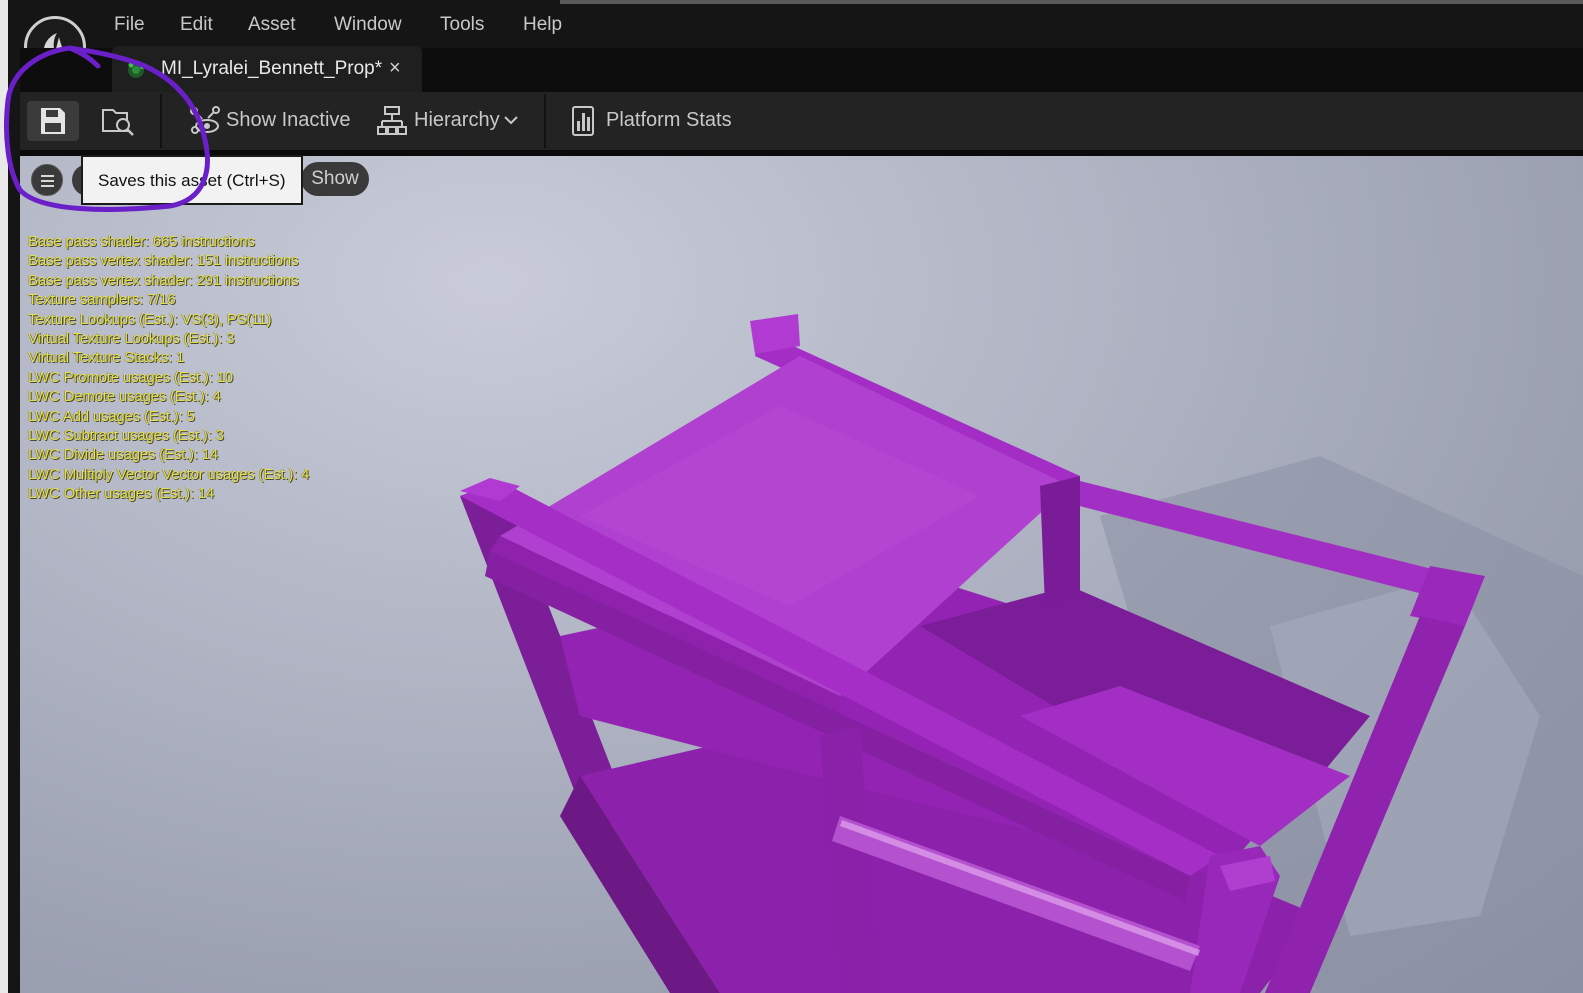  What do you see at coordinates (272, 25) in the screenshot?
I see `menu-asset: Asset` at bounding box center [272, 25].